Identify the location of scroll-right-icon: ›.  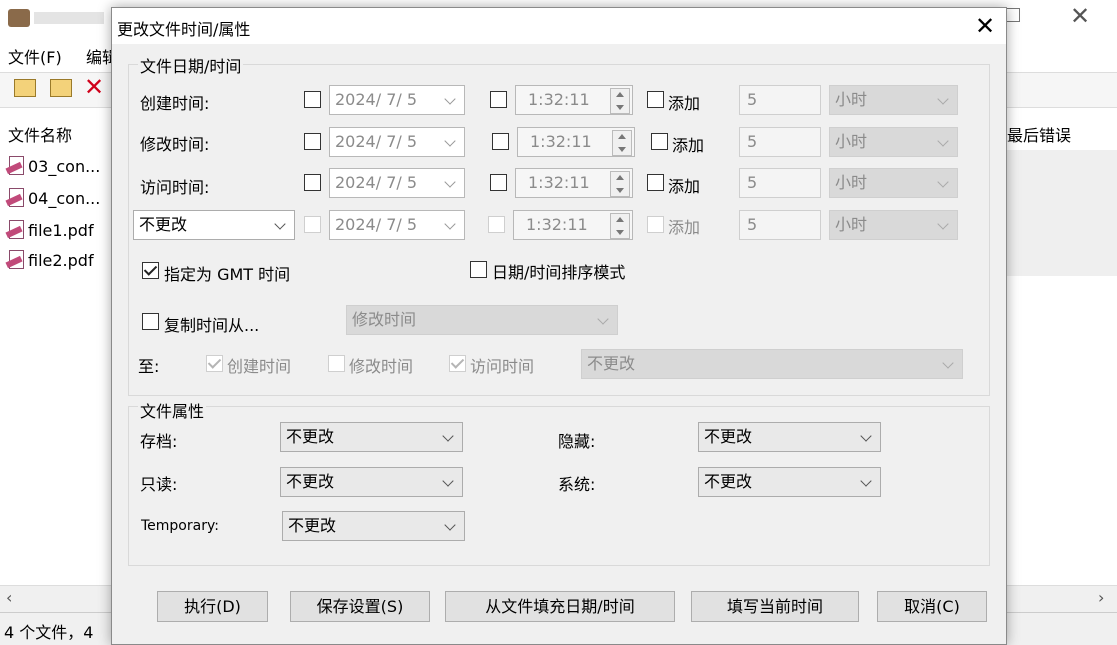
(1101, 597).